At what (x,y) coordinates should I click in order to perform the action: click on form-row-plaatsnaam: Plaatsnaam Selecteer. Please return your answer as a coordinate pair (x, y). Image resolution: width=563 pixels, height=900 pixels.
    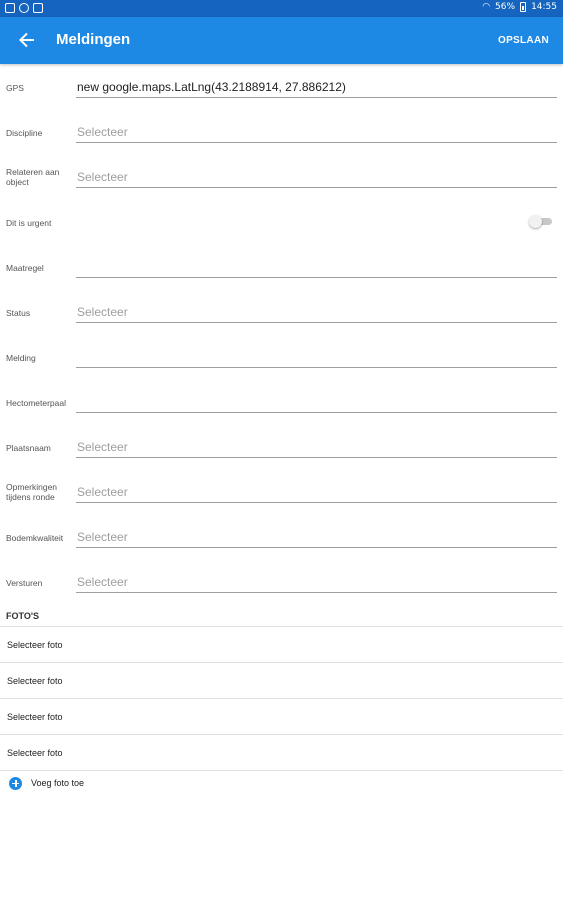
    Looking at the image, I should click on (281, 446).